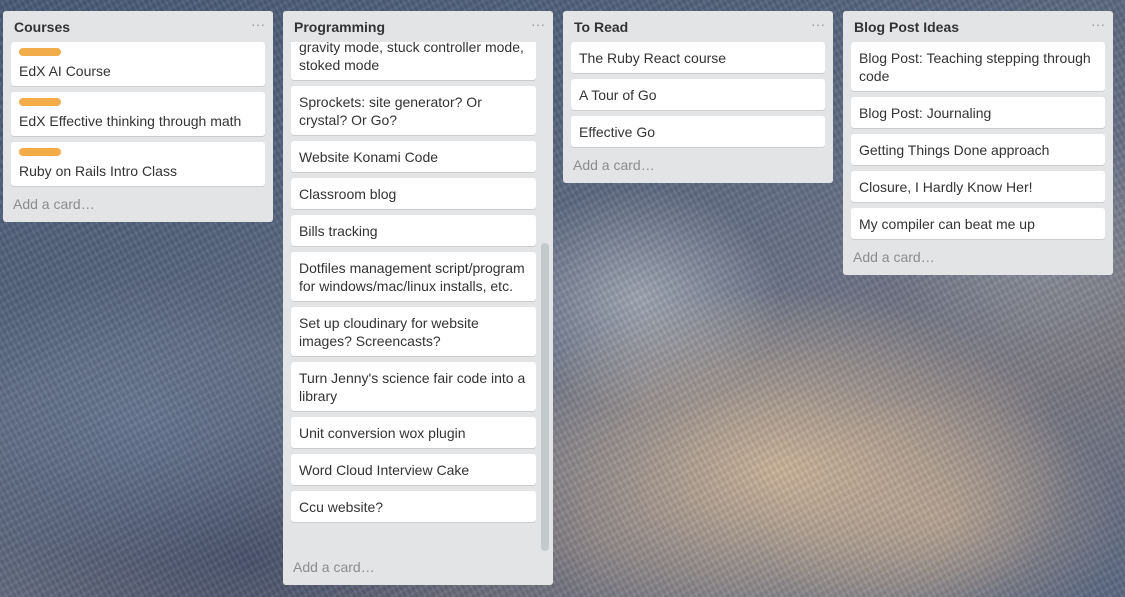 The height and width of the screenshot is (597, 1125). I want to click on card: Website Konami Code, so click(413, 156).